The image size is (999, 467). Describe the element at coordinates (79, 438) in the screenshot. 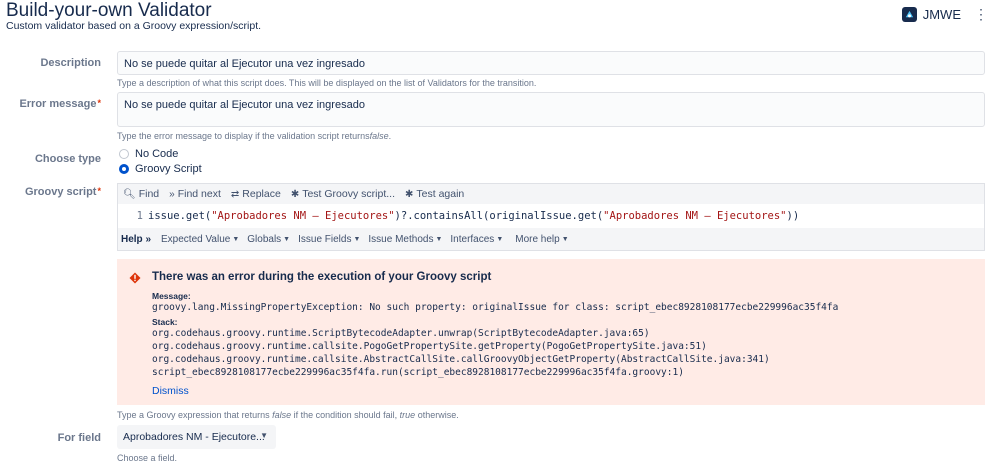

I see `for-field-label-text: For field` at that location.